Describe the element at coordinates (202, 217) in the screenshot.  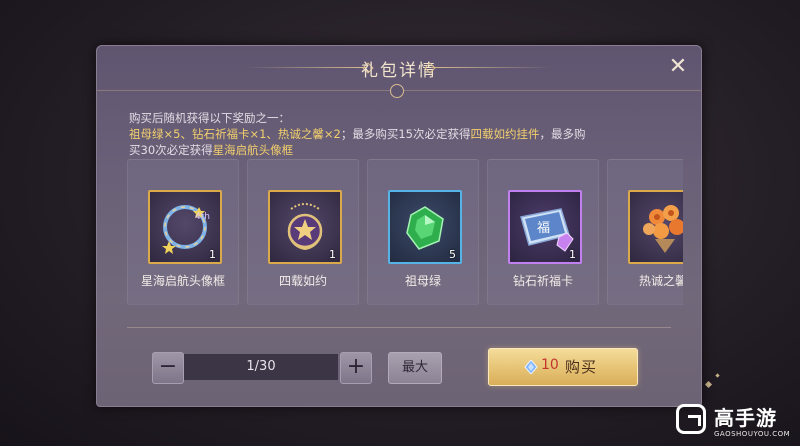
I see `svg-text: 4th` at that location.